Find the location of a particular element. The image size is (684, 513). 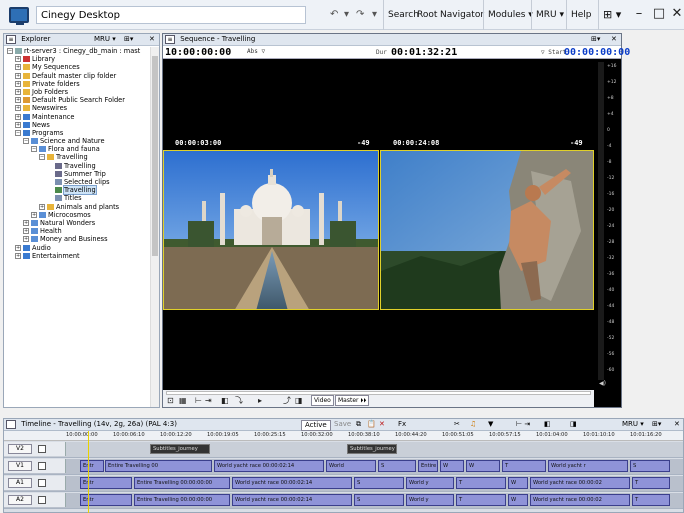

timeline-mru-menu: MRU ▾ is located at coordinates (633, 424).